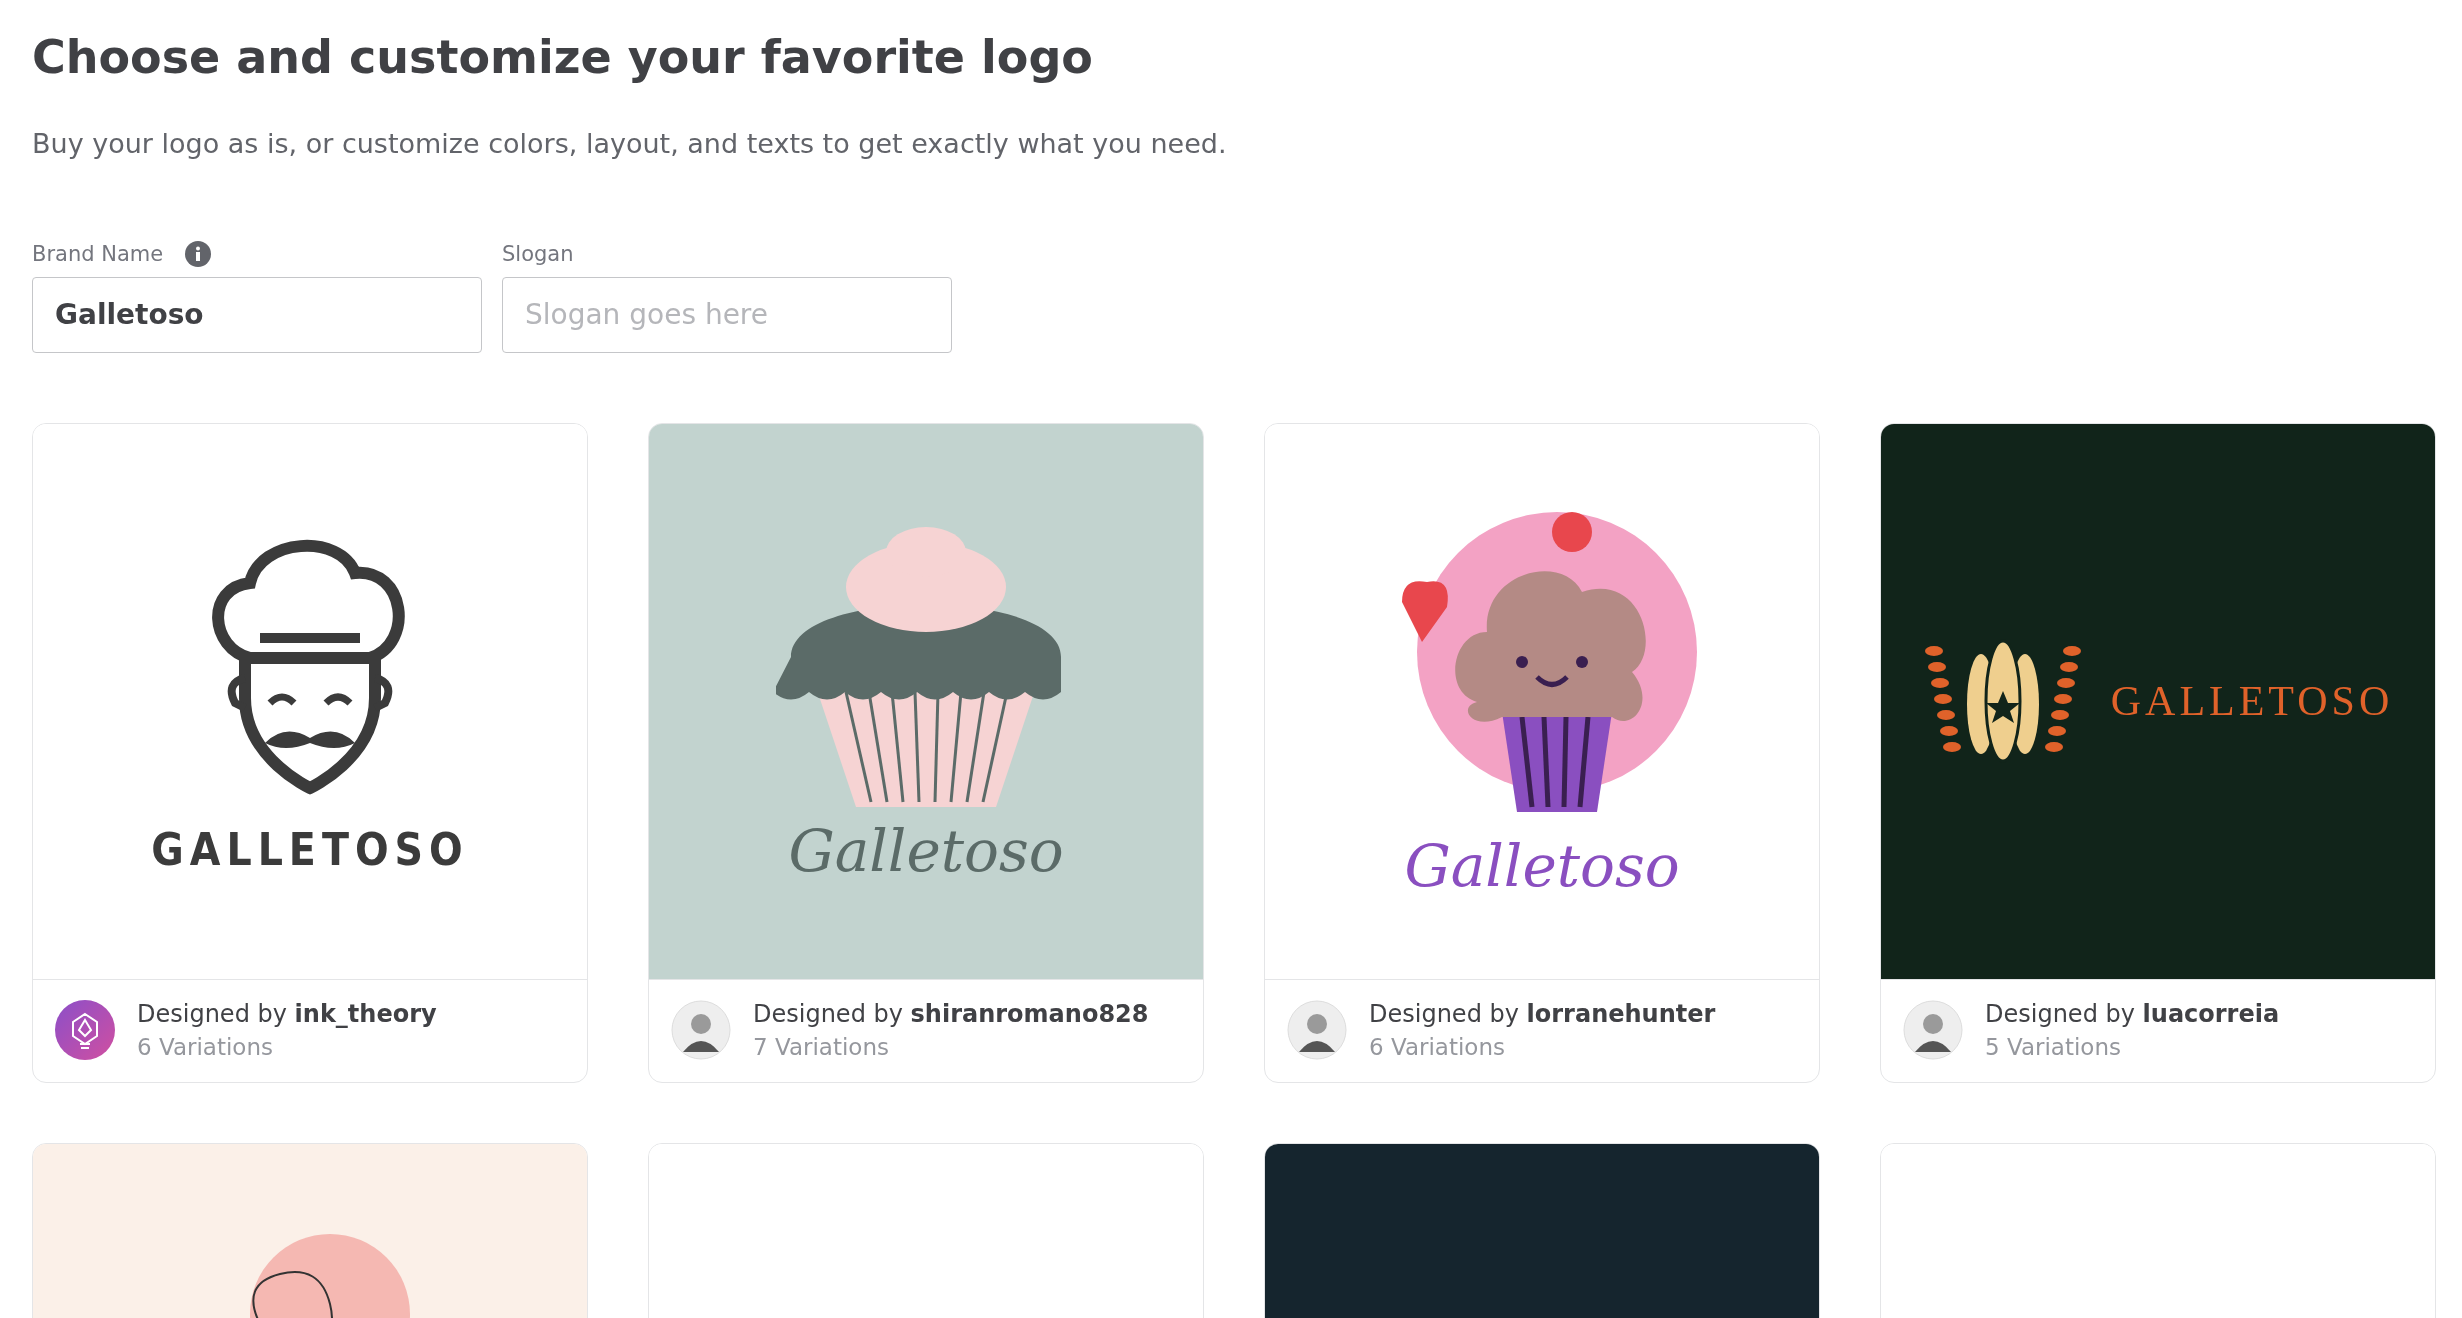 The image size is (2462, 1318). I want to click on variations-count: 5 Variations, so click(2053, 1046).